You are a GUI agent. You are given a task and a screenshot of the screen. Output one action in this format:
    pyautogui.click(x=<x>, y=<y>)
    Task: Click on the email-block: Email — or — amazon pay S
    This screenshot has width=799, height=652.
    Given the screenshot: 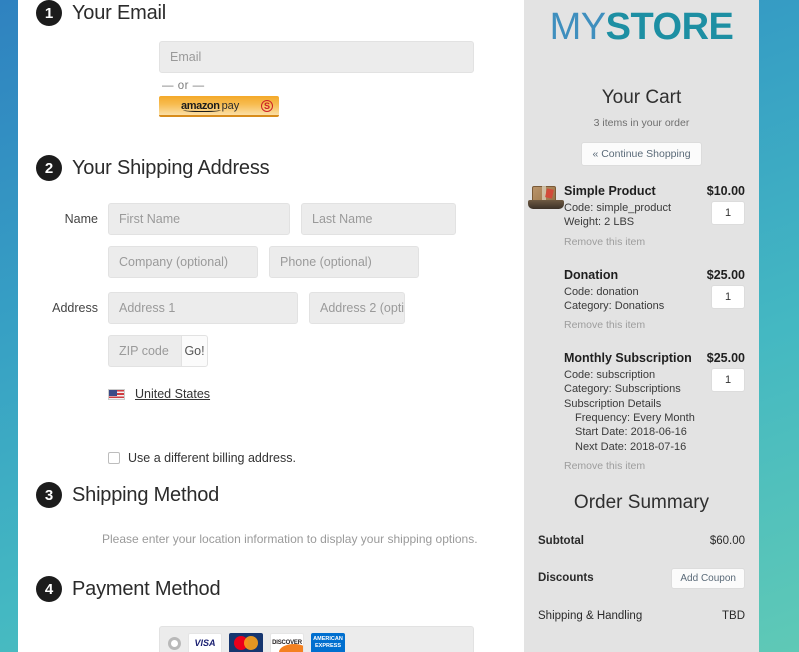 What is the action you would take?
    pyautogui.click(x=316, y=79)
    